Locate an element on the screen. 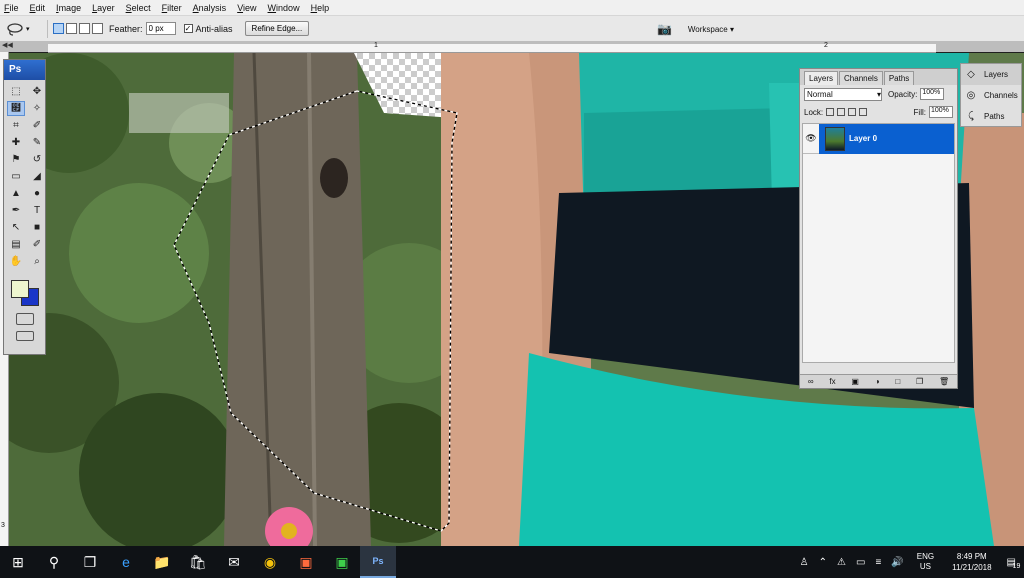 The height and width of the screenshot is (578, 1024). path-selection-tool-icon: ↖ is located at coordinates (16, 227).